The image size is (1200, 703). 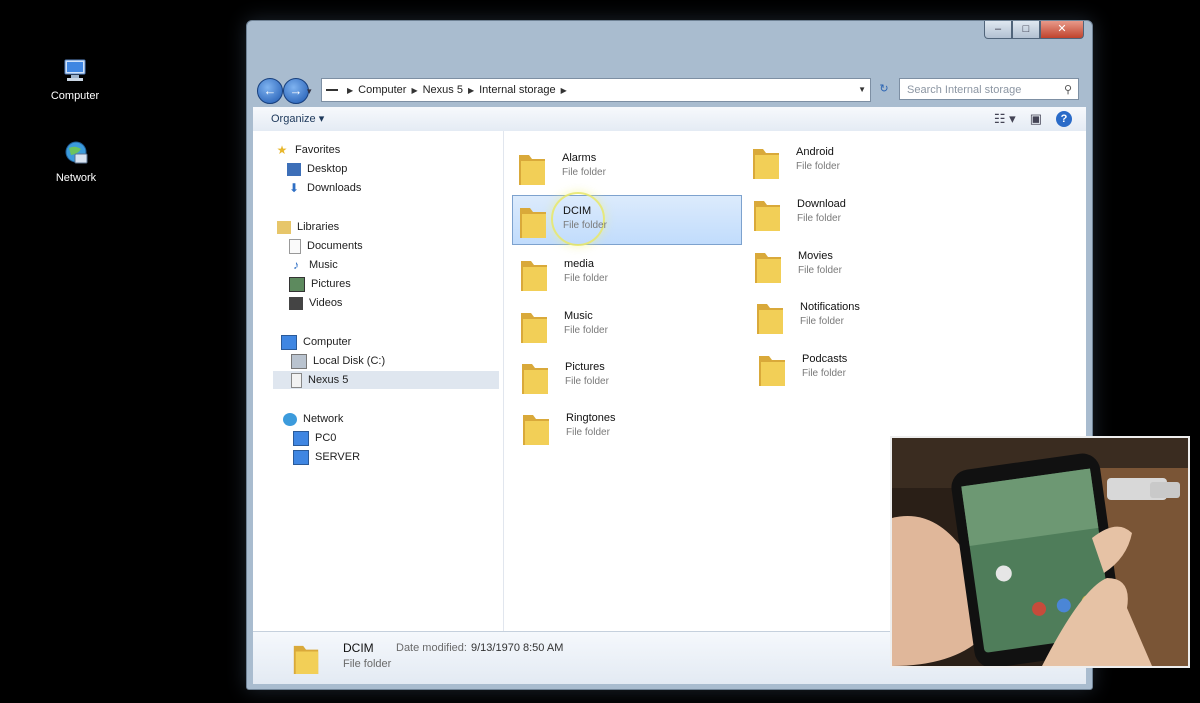 I want to click on nav-desktop: Desktop, so click(x=317, y=169).